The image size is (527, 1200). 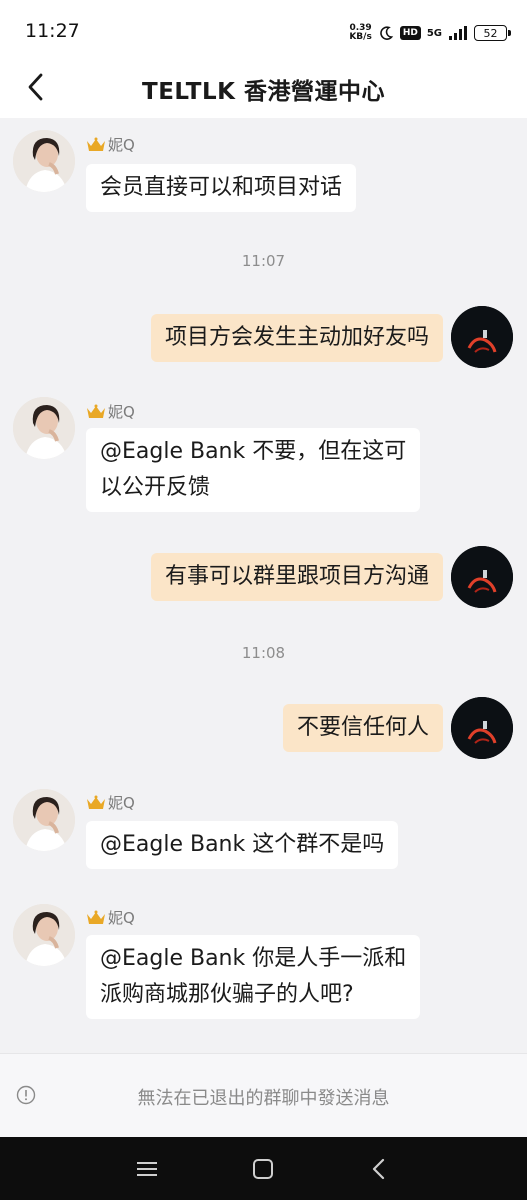 I want to click on moon-icon, so click(x=387, y=33).